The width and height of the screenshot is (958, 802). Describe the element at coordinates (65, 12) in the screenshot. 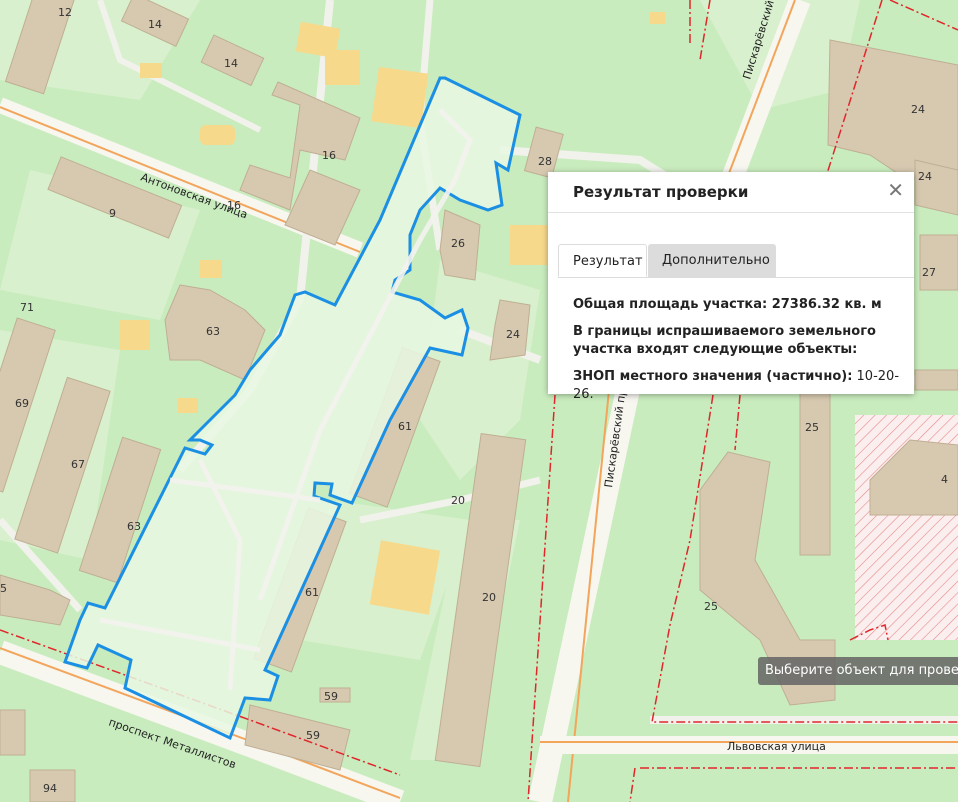

I see `house-number: 12` at that location.